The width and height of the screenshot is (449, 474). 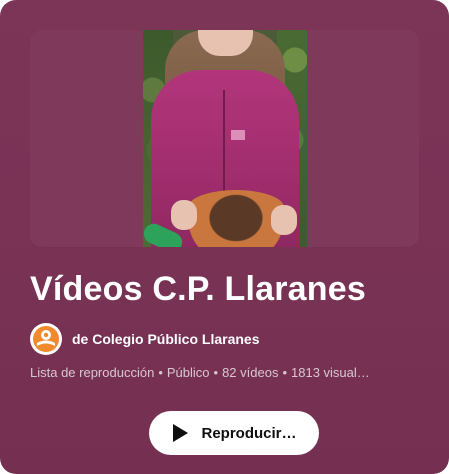 I want to click on play-icon, so click(x=181, y=433).